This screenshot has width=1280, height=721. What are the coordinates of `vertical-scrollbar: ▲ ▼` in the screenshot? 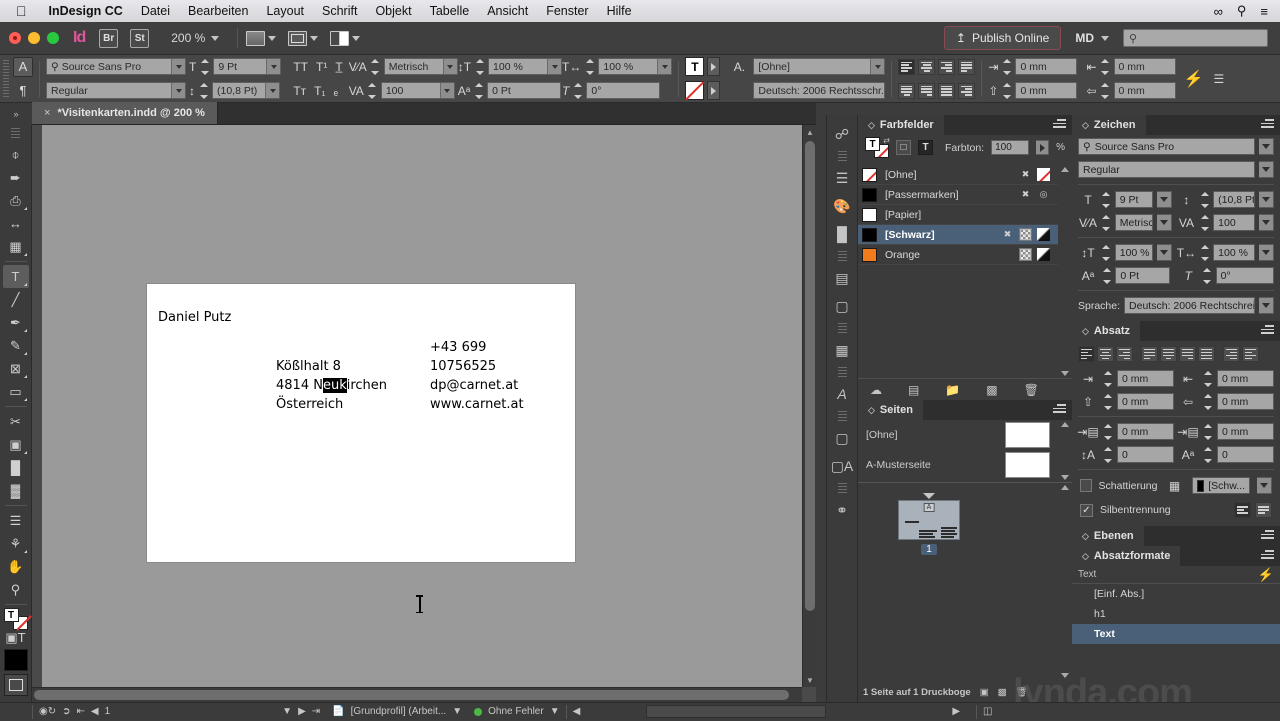 It's located at (809, 406).